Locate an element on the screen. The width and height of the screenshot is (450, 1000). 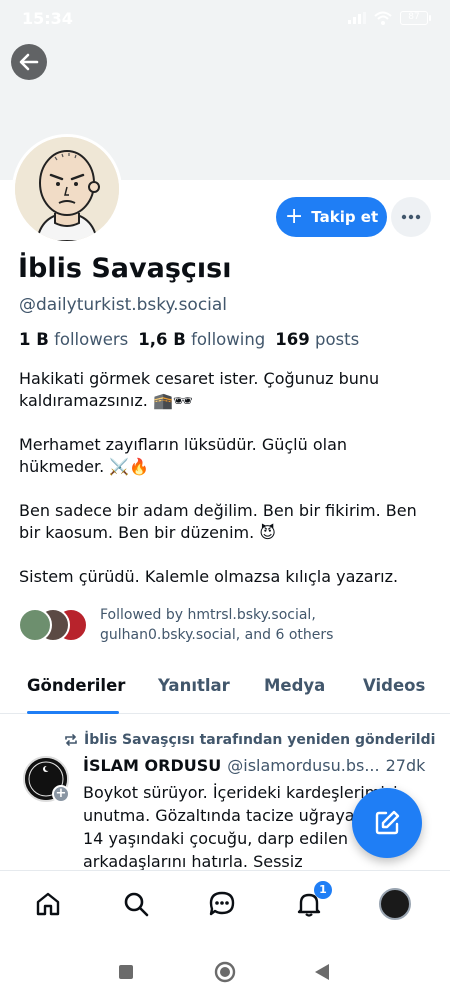
nav-home is located at coordinates (48, 904).